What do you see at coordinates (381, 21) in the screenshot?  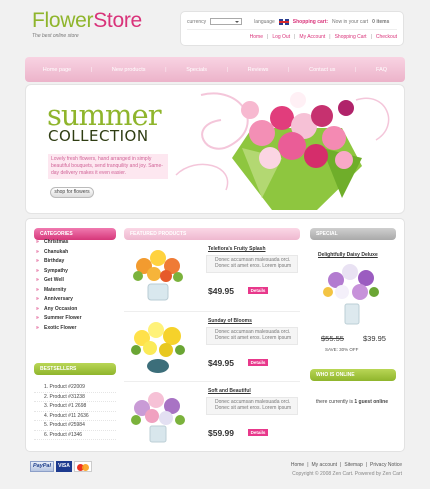 I see `cart-item-count: 0 items` at bounding box center [381, 21].